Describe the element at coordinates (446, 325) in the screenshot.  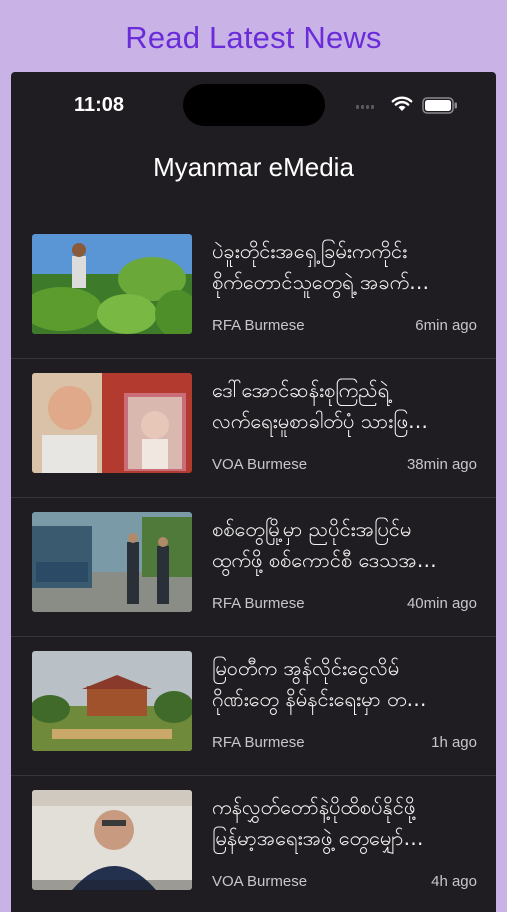
I see `news-time: 6min ago` at that location.